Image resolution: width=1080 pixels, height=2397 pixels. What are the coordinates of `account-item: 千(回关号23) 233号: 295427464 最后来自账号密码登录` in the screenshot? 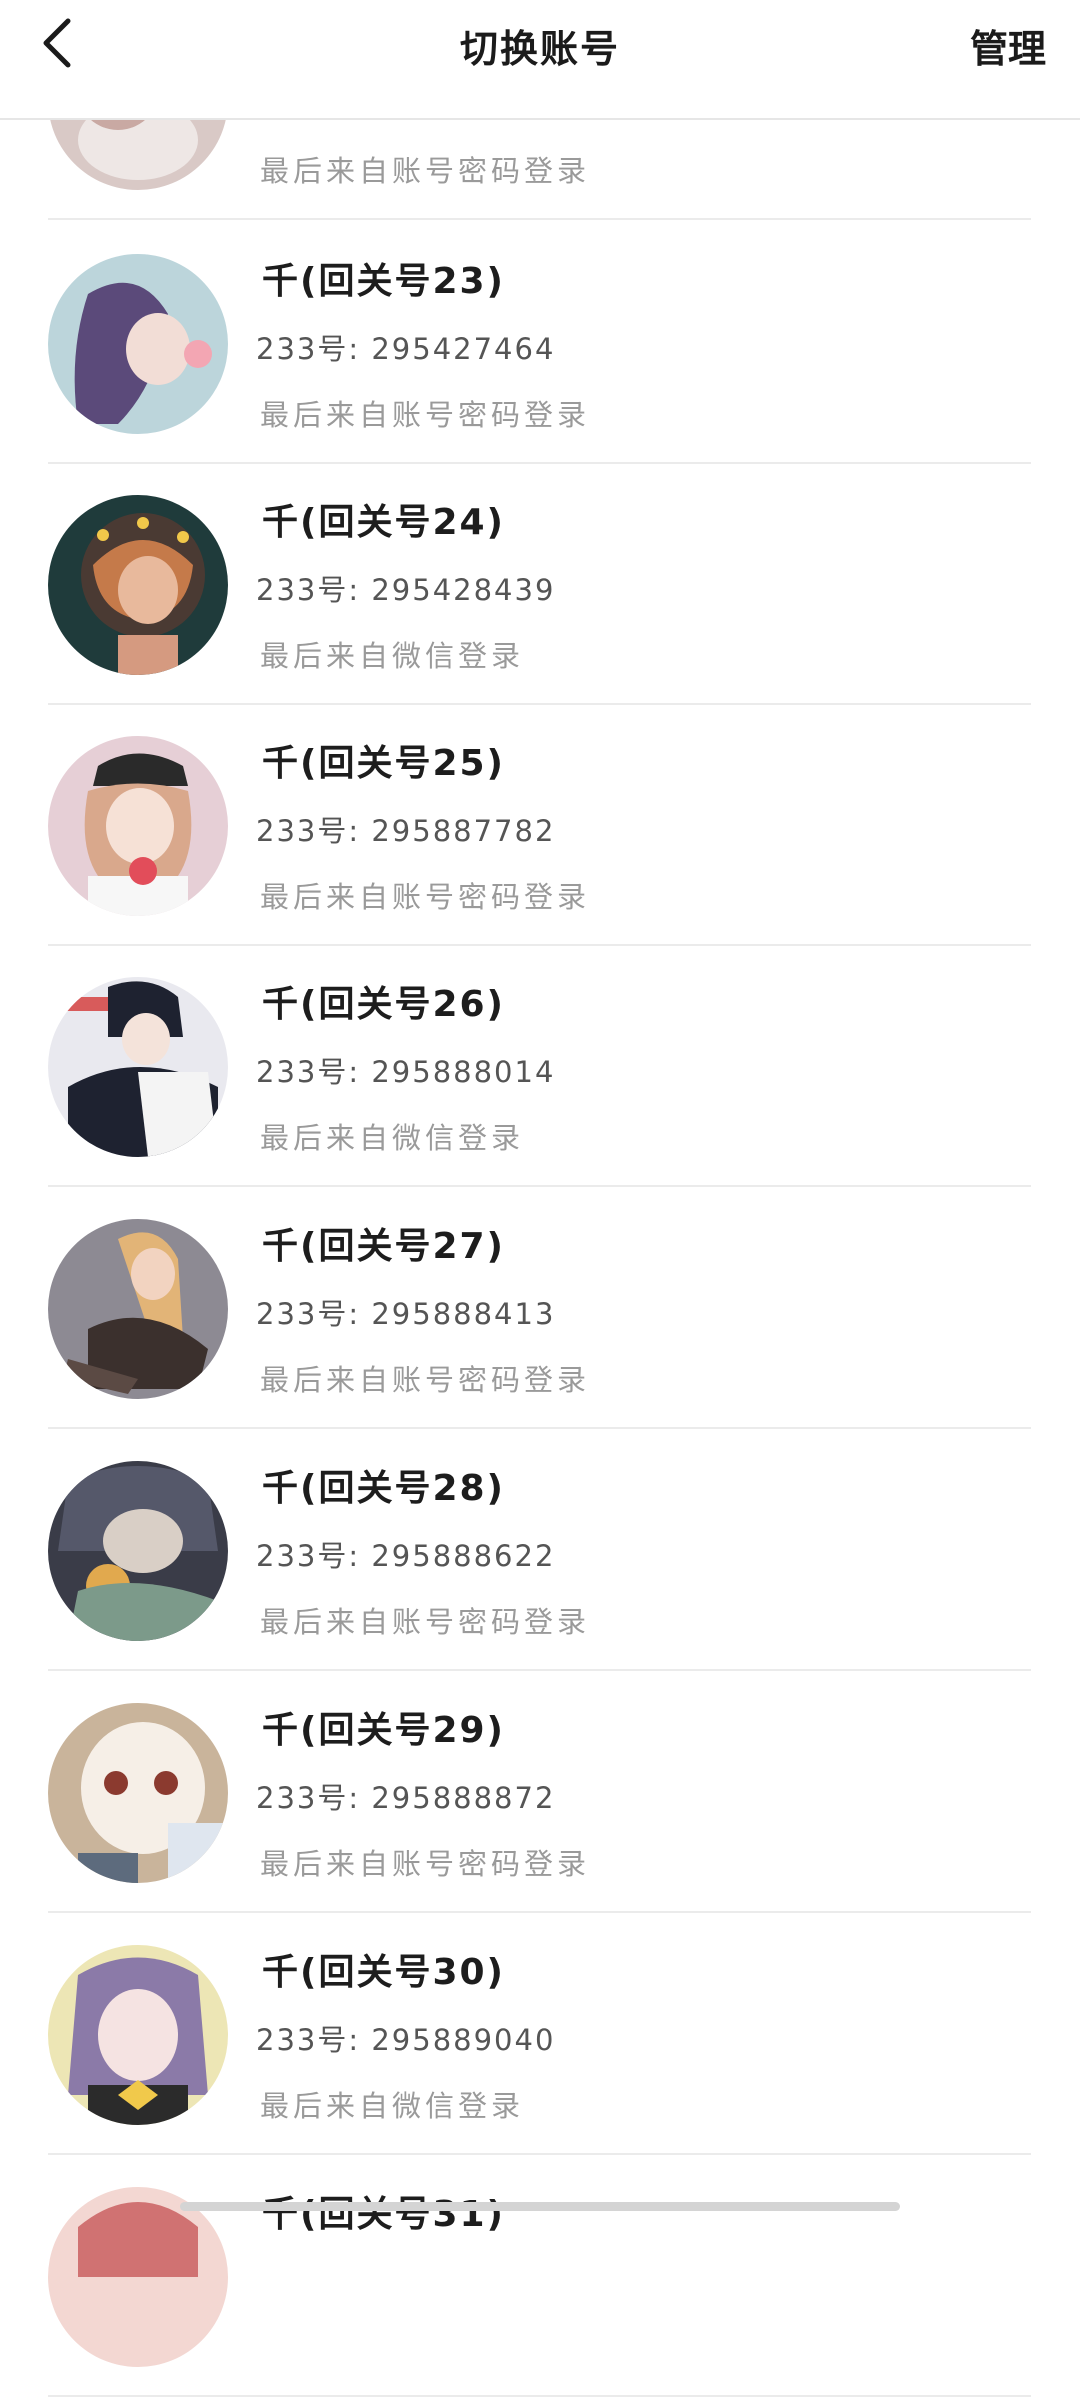 It's located at (539, 343).